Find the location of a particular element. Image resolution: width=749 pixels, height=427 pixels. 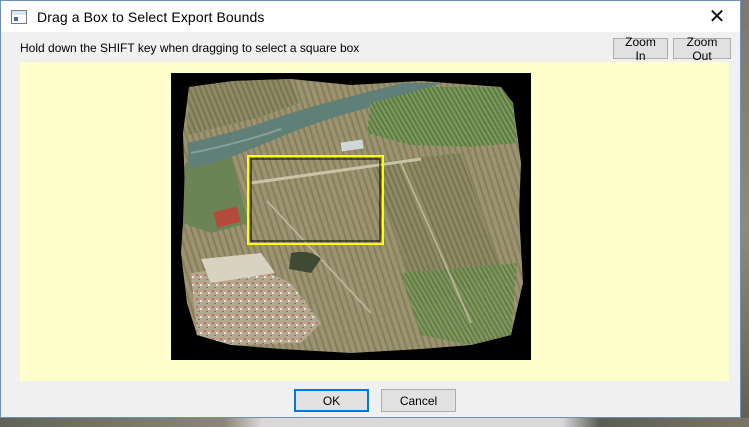

close-button: ✕ is located at coordinates (717, 16).